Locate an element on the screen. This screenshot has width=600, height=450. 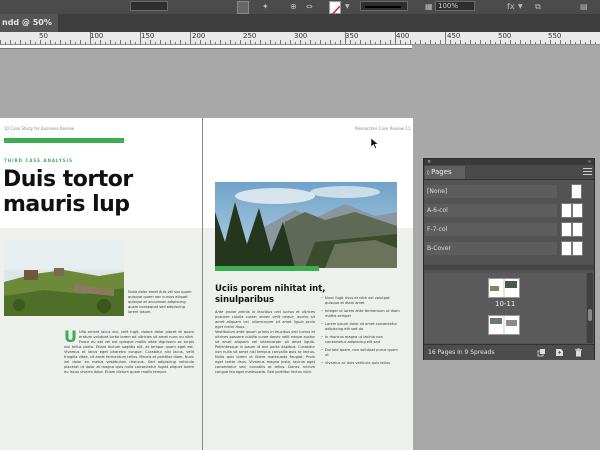
zoom-field: 100% is located at coordinates (455, 6).